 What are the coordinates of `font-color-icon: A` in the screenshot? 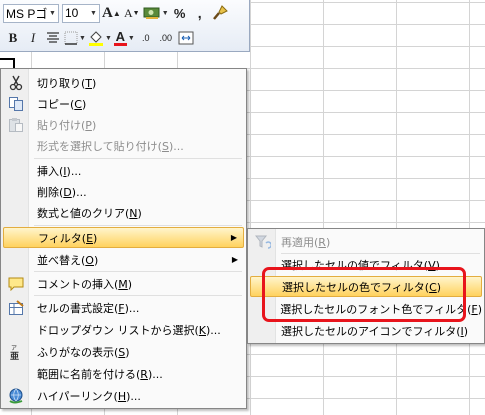 It's located at (120, 36).